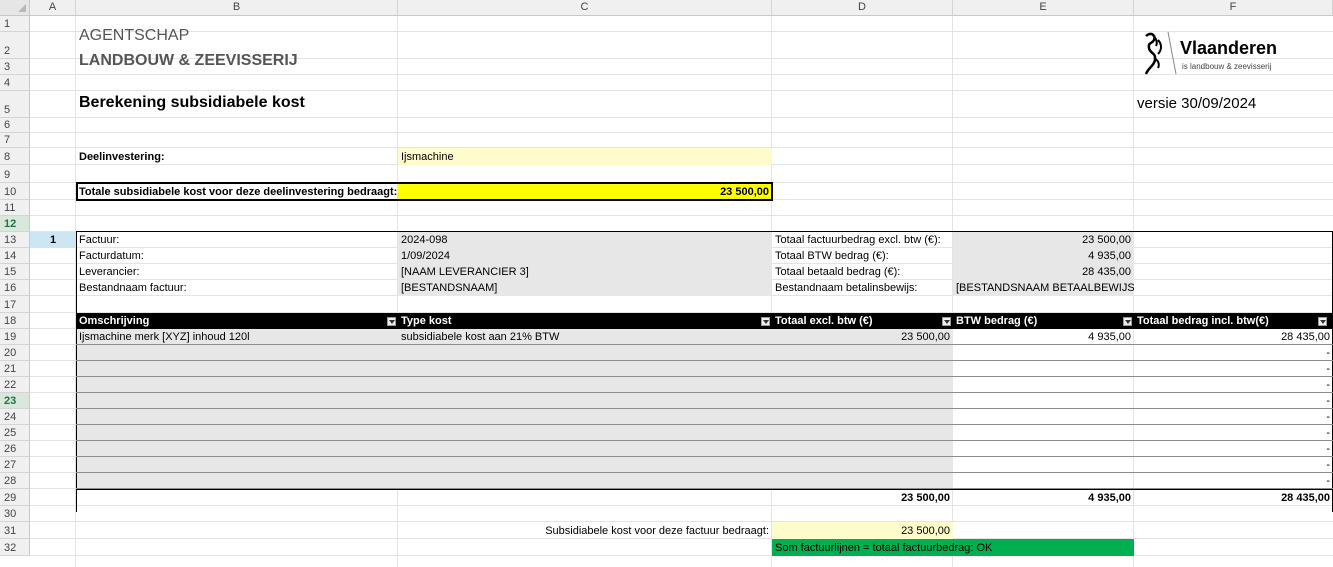 This screenshot has height=567, width=1333. Describe the element at coordinates (15, 530) in the screenshot. I see `row-header-31: 31` at that location.